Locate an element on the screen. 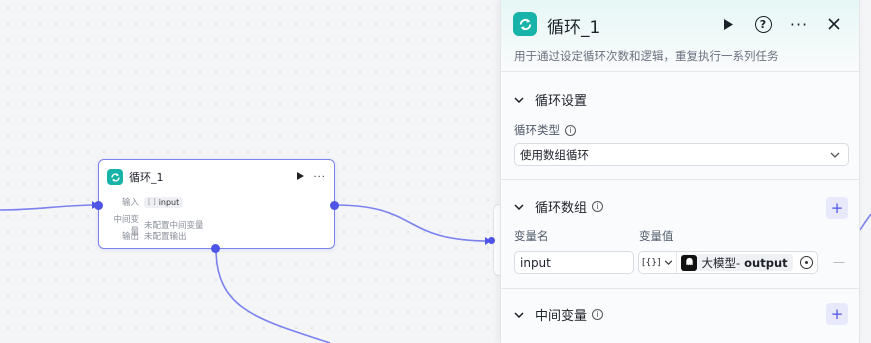  close-icon is located at coordinates (834, 24).